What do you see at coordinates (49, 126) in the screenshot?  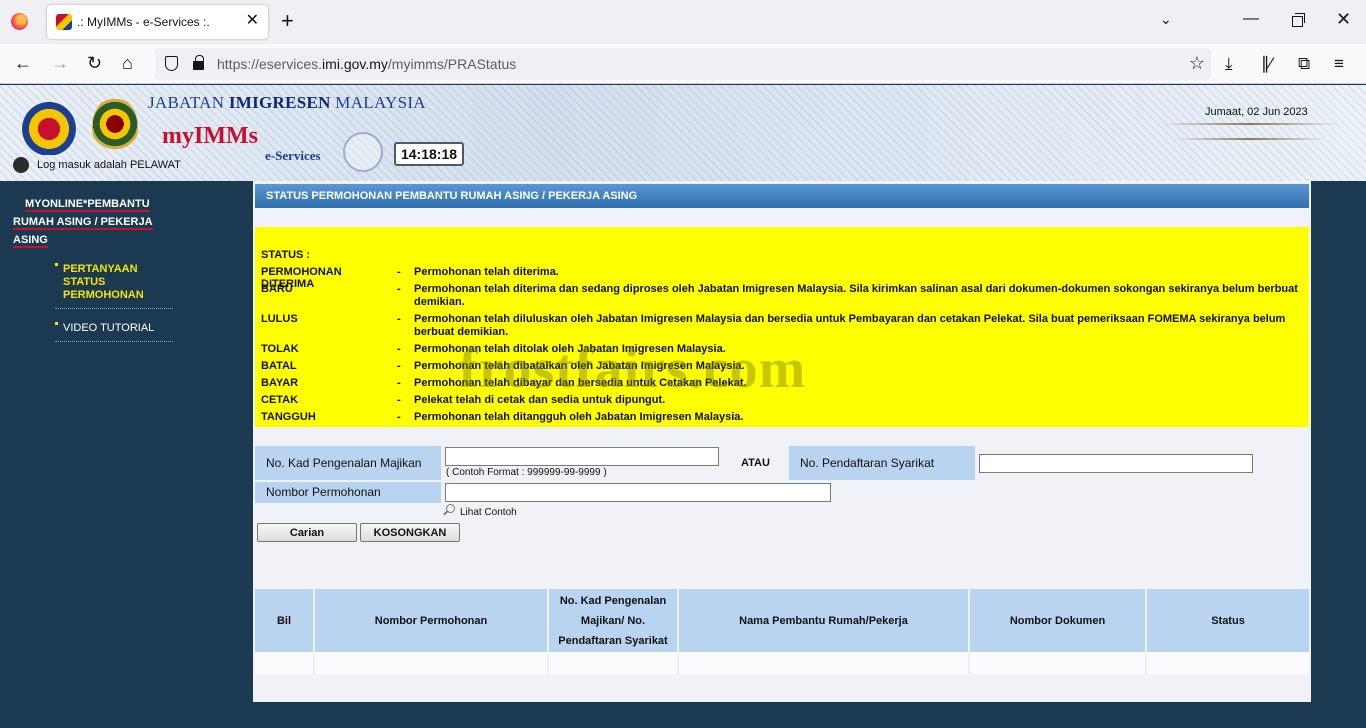 I see `malaysia-coat-of-arms-icon` at bounding box center [49, 126].